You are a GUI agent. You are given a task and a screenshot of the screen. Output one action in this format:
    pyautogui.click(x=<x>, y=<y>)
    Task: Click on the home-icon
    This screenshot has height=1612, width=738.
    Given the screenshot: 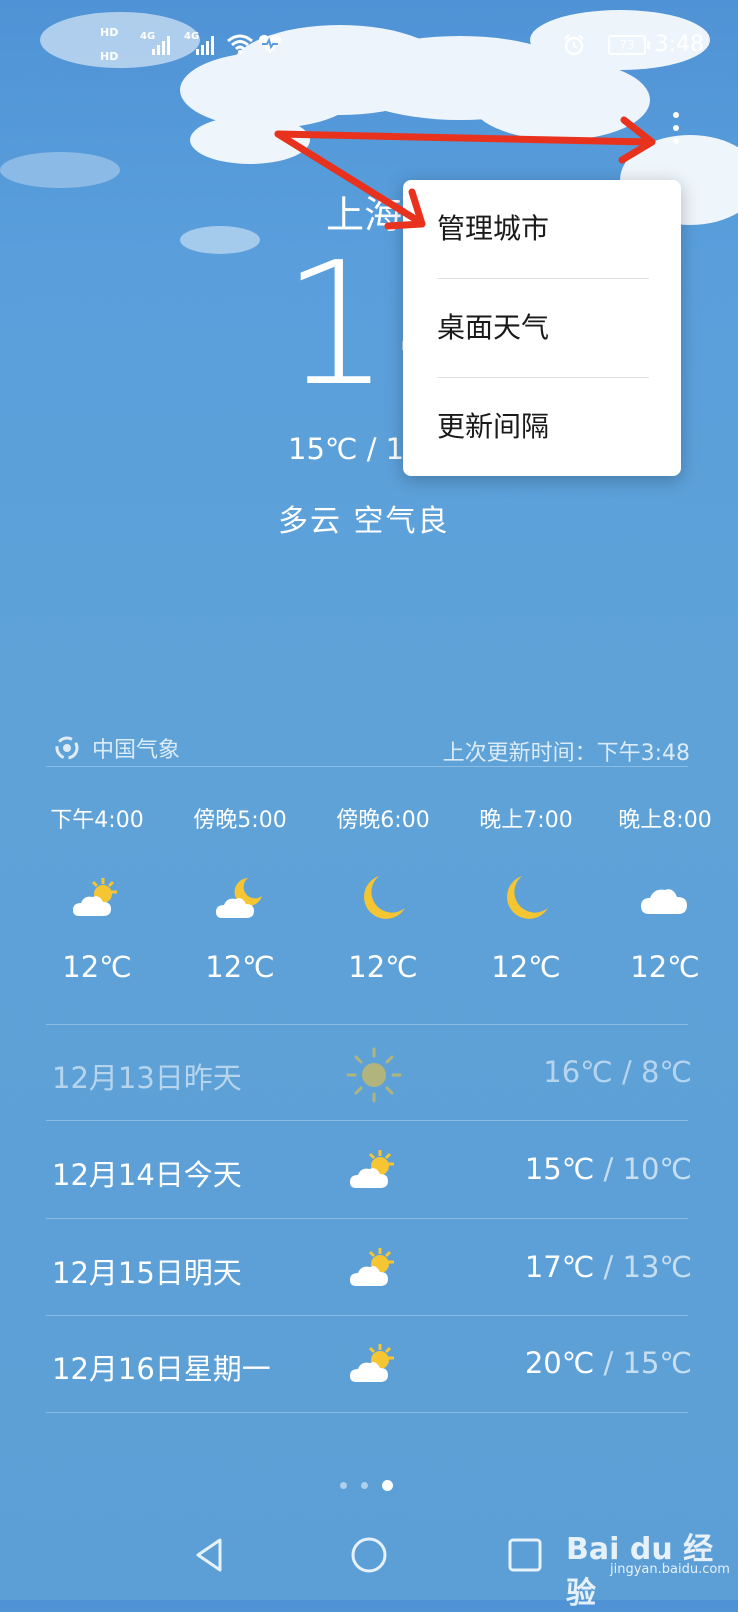 What is the action you would take?
    pyautogui.click(x=369, y=1555)
    